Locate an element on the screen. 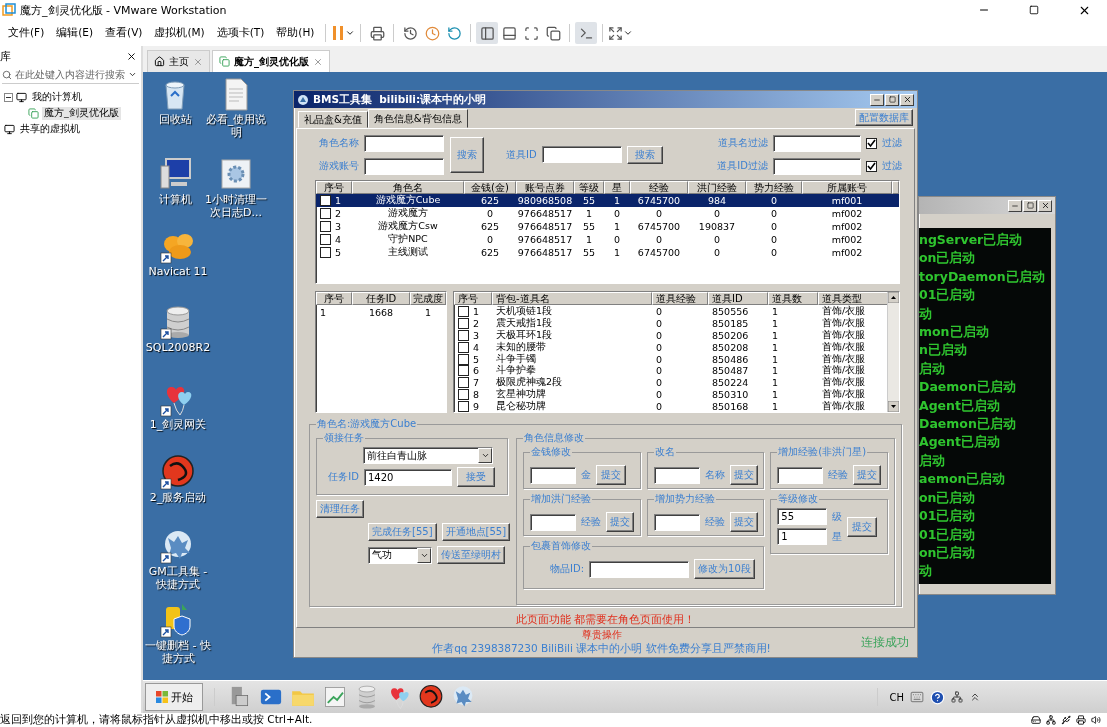  group-title: 增加洪门经验 is located at coordinates (561, 499).